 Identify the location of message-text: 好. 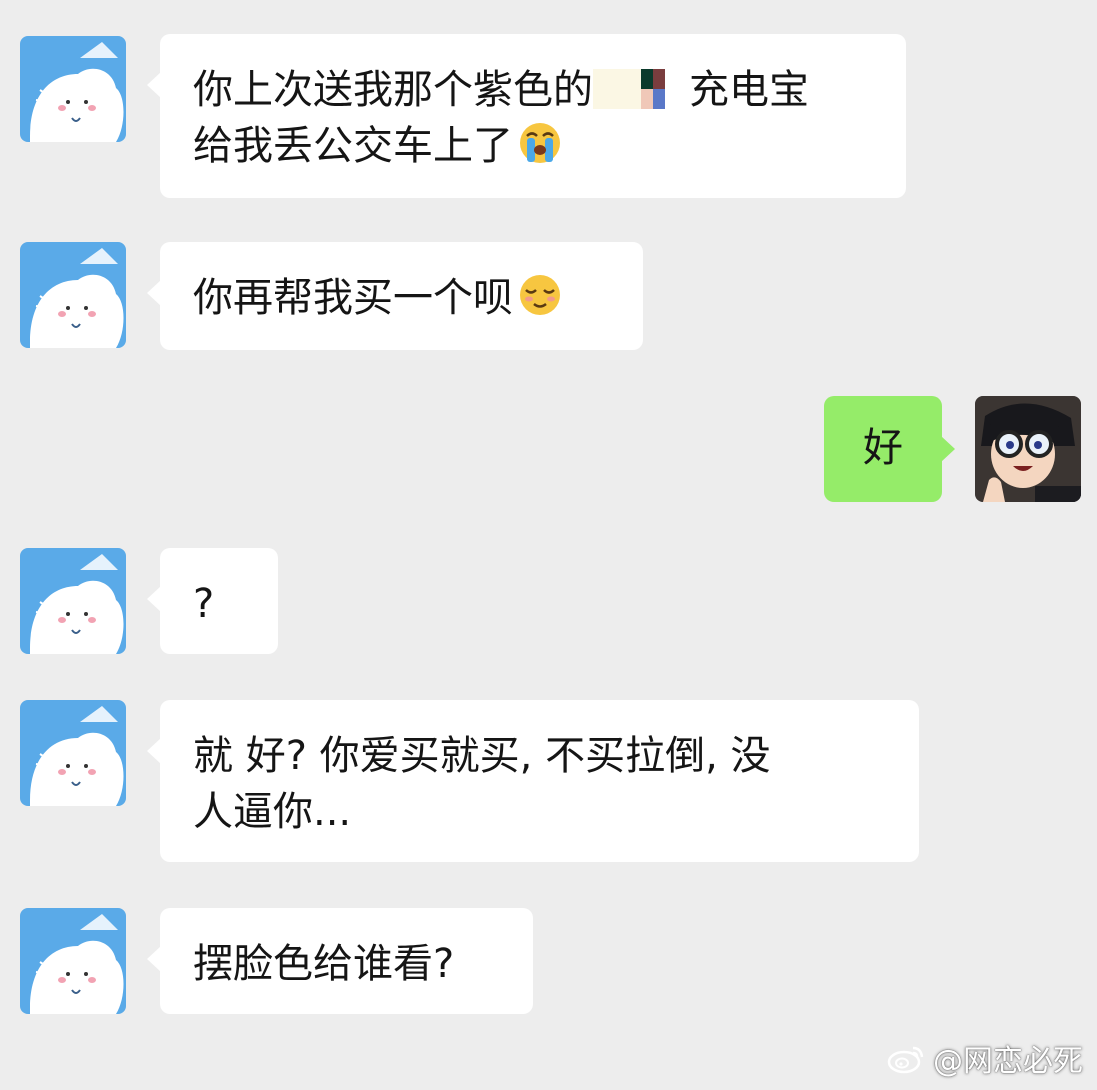
(883, 448).